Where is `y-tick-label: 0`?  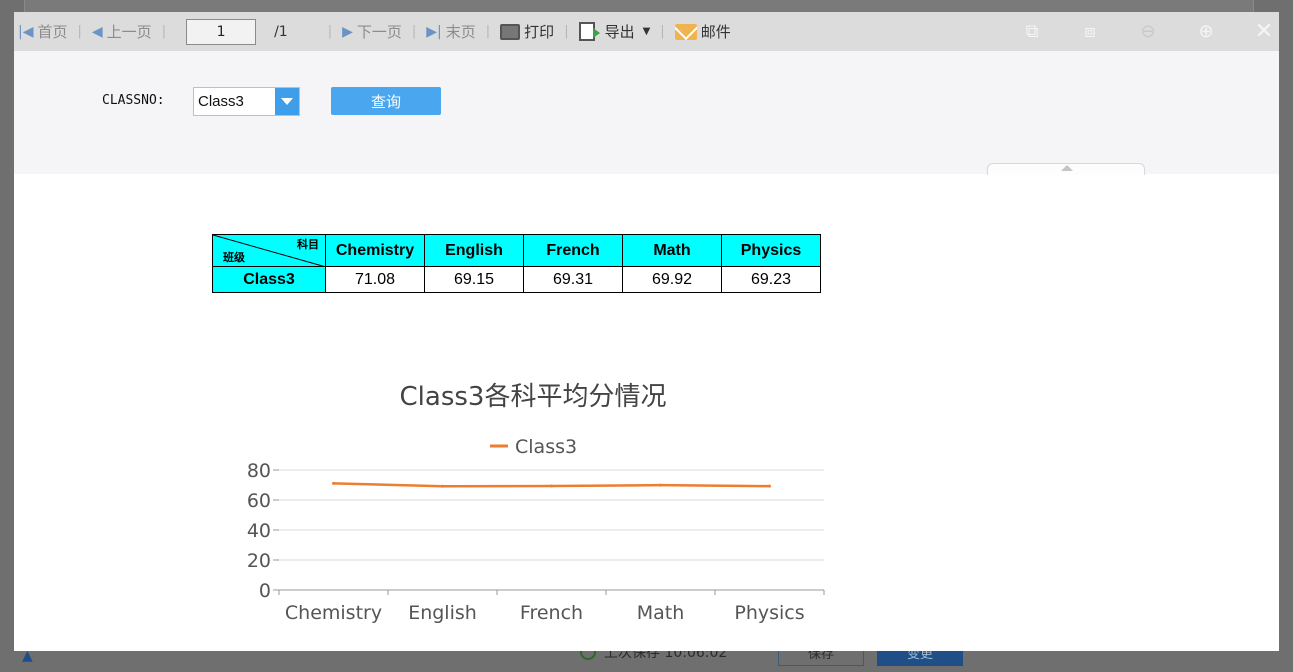 y-tick-label: 0 is located at coordinates (265, 591).